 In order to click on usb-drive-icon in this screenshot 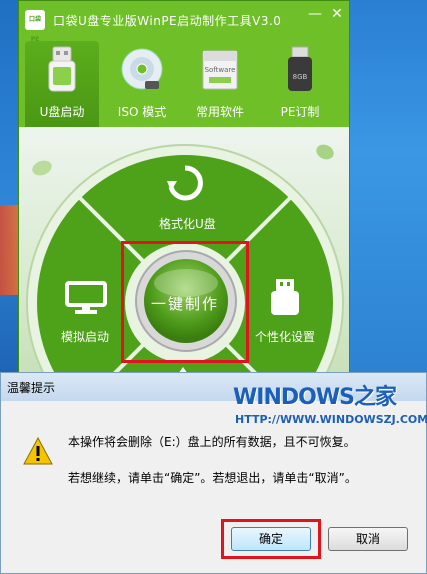, I will do `click(62, 69)`.